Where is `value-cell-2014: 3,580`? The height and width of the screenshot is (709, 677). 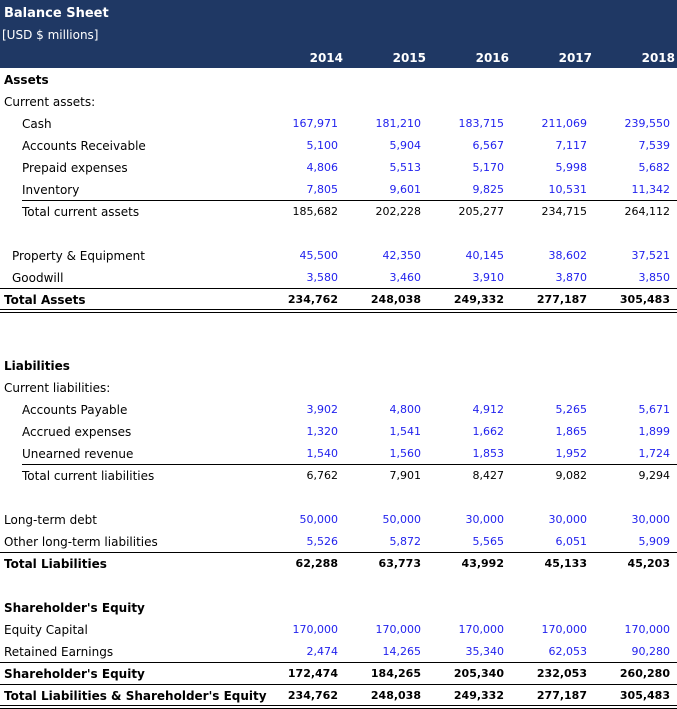 value-cell-2014: 3,580 is located at coordinates (322, 277).